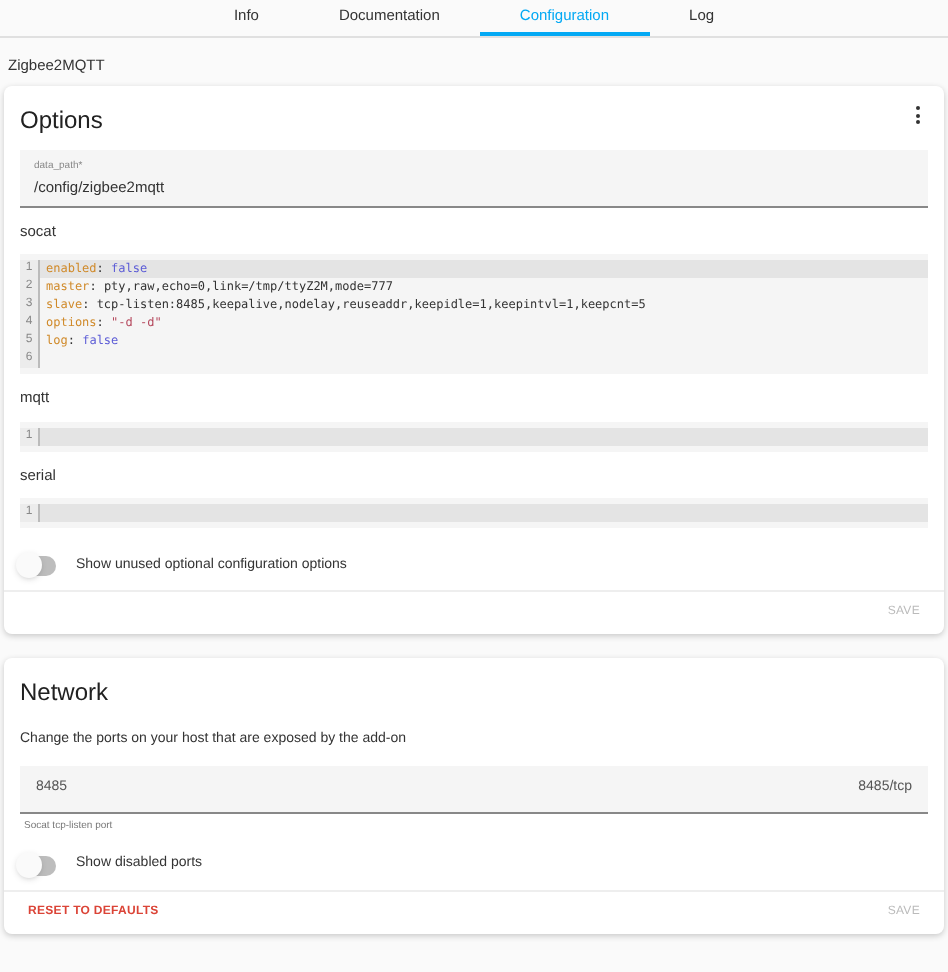 This screenshot has height=972, width=948. What do you see at coordinates (61, 121) in the screenshot?
I see `card-title: Options` at bounding box center [61, 121].